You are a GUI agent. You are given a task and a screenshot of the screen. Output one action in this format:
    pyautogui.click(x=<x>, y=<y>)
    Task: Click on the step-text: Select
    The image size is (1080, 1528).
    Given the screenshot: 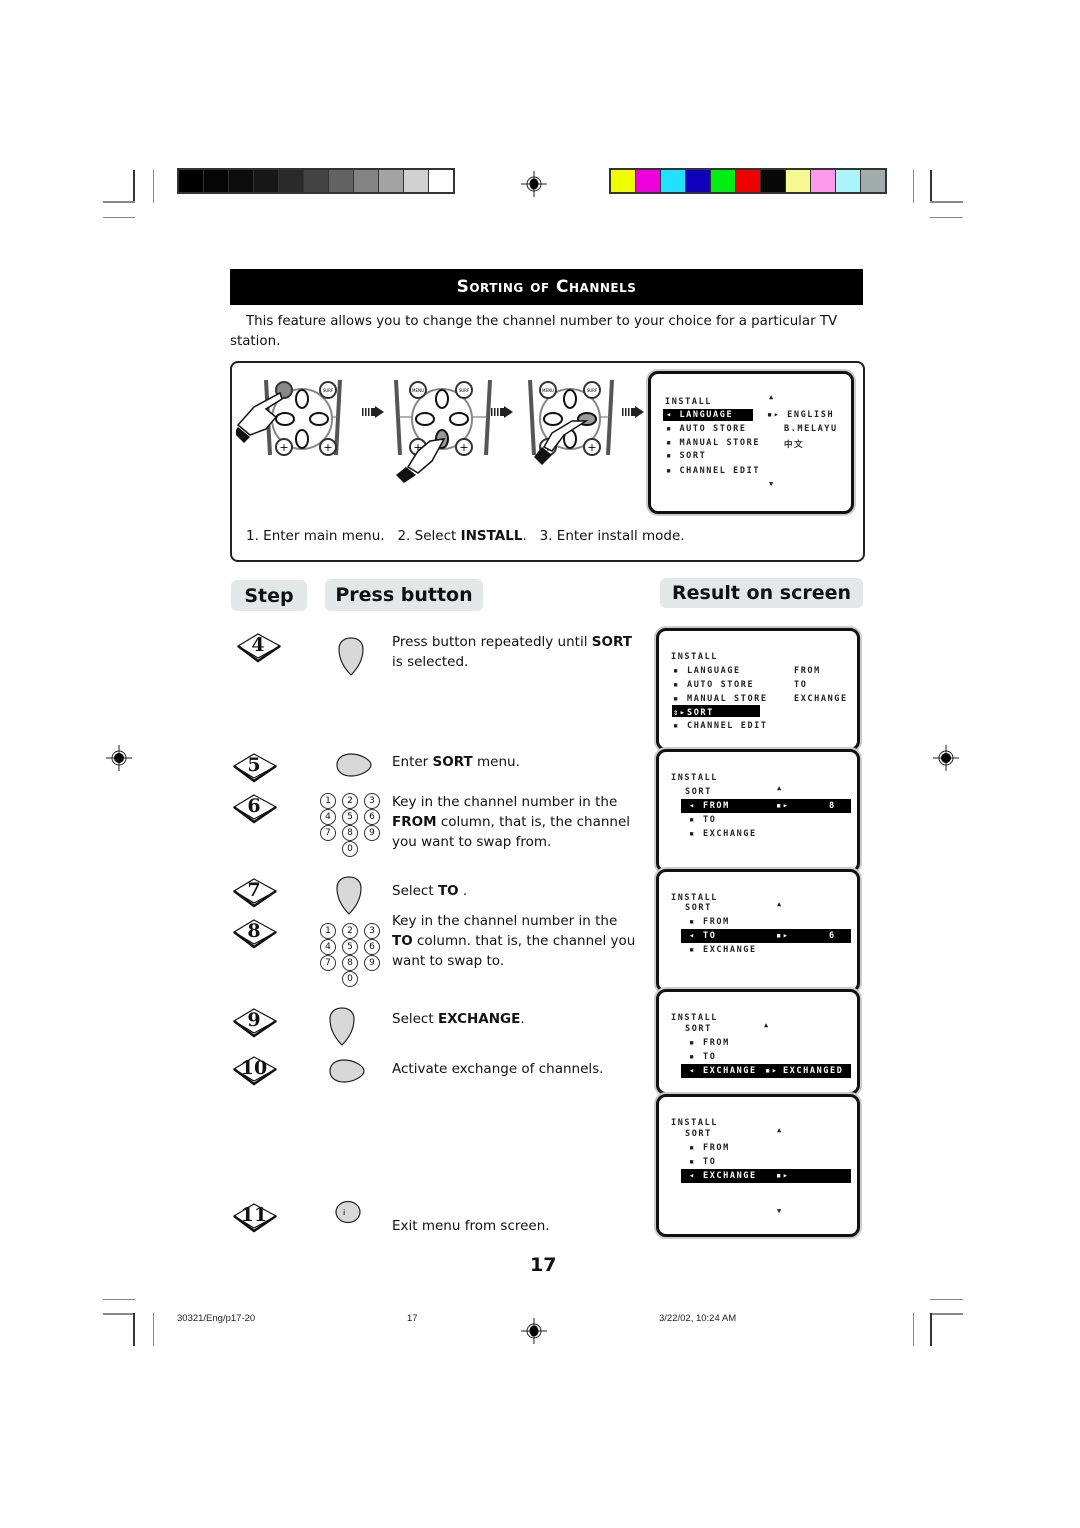 What is the action you would take?
    pyautogui.click(x=415, y=891)
    